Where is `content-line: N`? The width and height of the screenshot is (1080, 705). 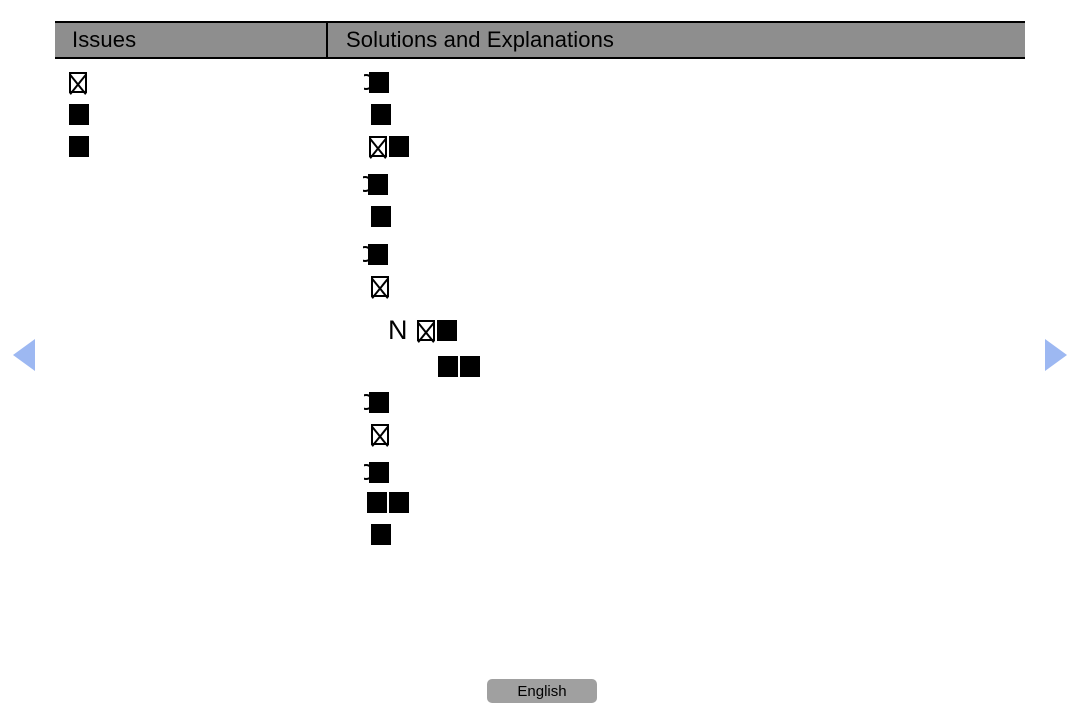 content-line: N is located at coordinates (422, 330).